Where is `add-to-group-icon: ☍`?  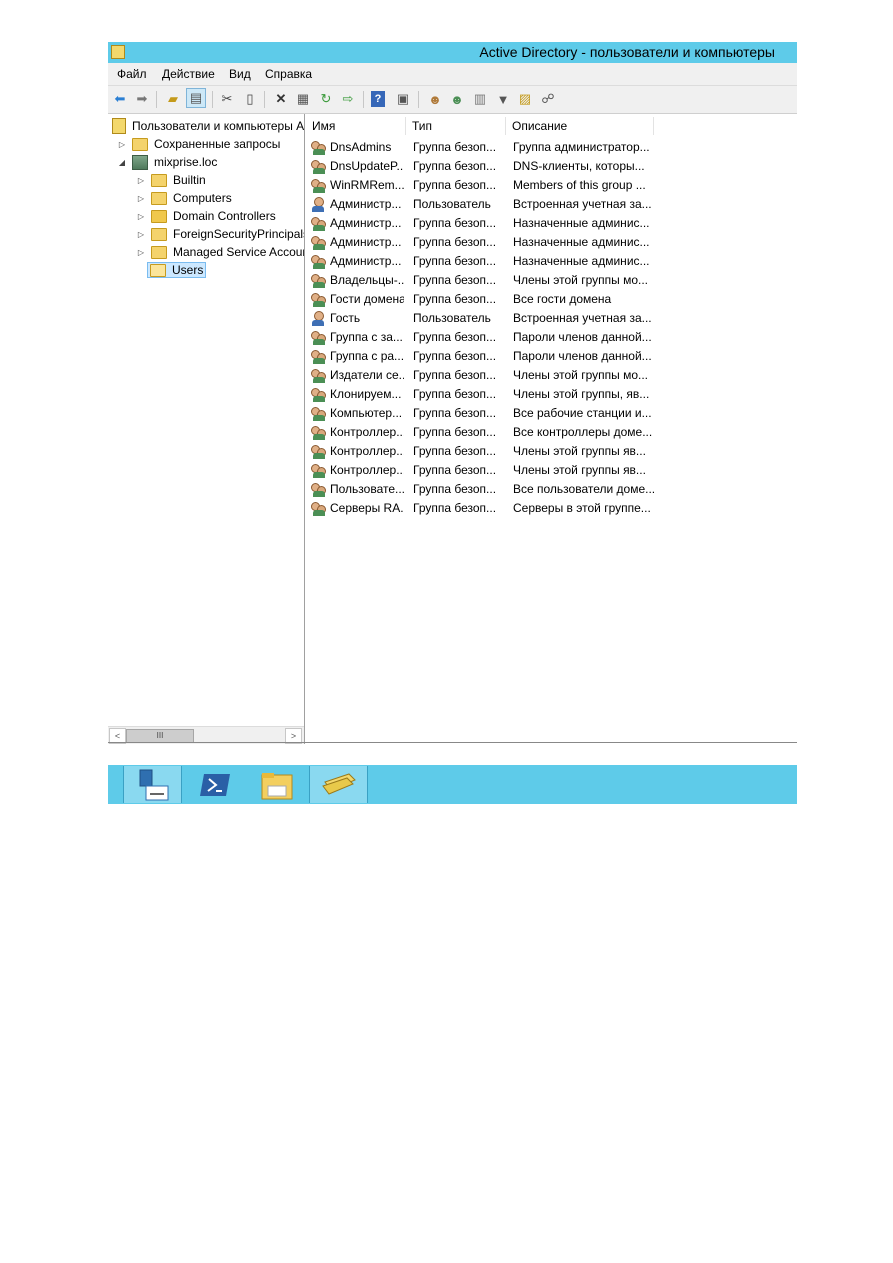
add-to-group-icon: ☍ is located at coordinates (548, 99).